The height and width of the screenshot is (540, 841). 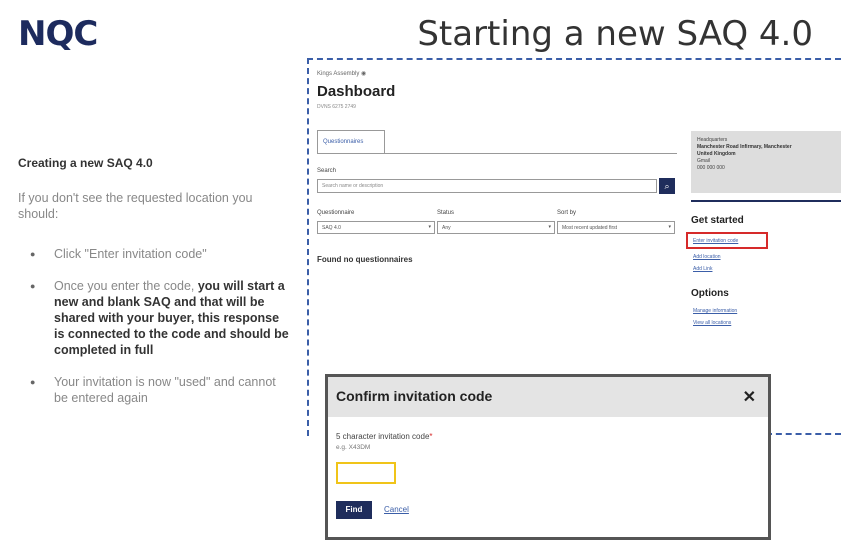 I want to click on section-heading: Creating a new SAQ 4.0, so click(x=85, y=163).